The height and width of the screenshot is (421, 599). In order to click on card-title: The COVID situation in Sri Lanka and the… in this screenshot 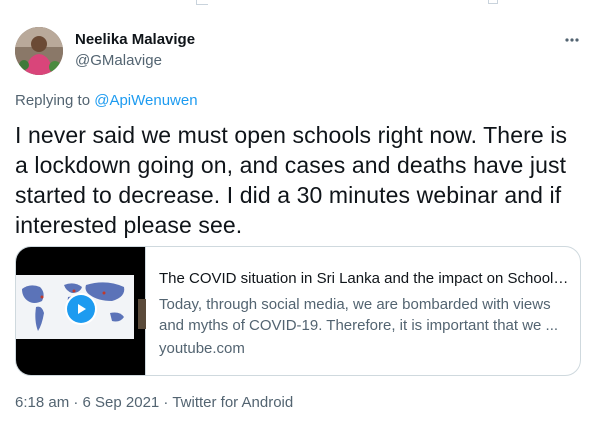, I will do `click(364, 278)`.